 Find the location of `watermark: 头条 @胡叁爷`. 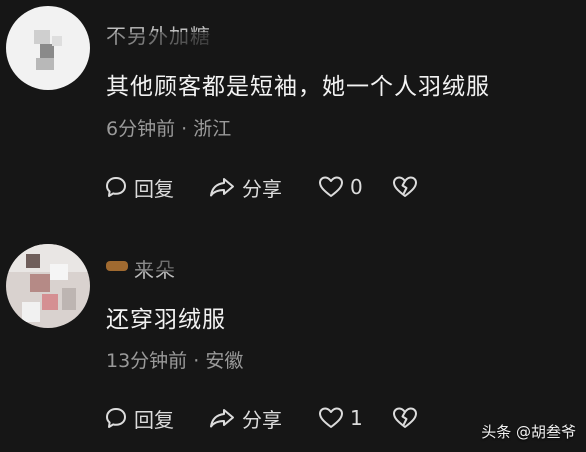

watermark: 头条 @胡叁爷 is located at coordinates (528, 432).